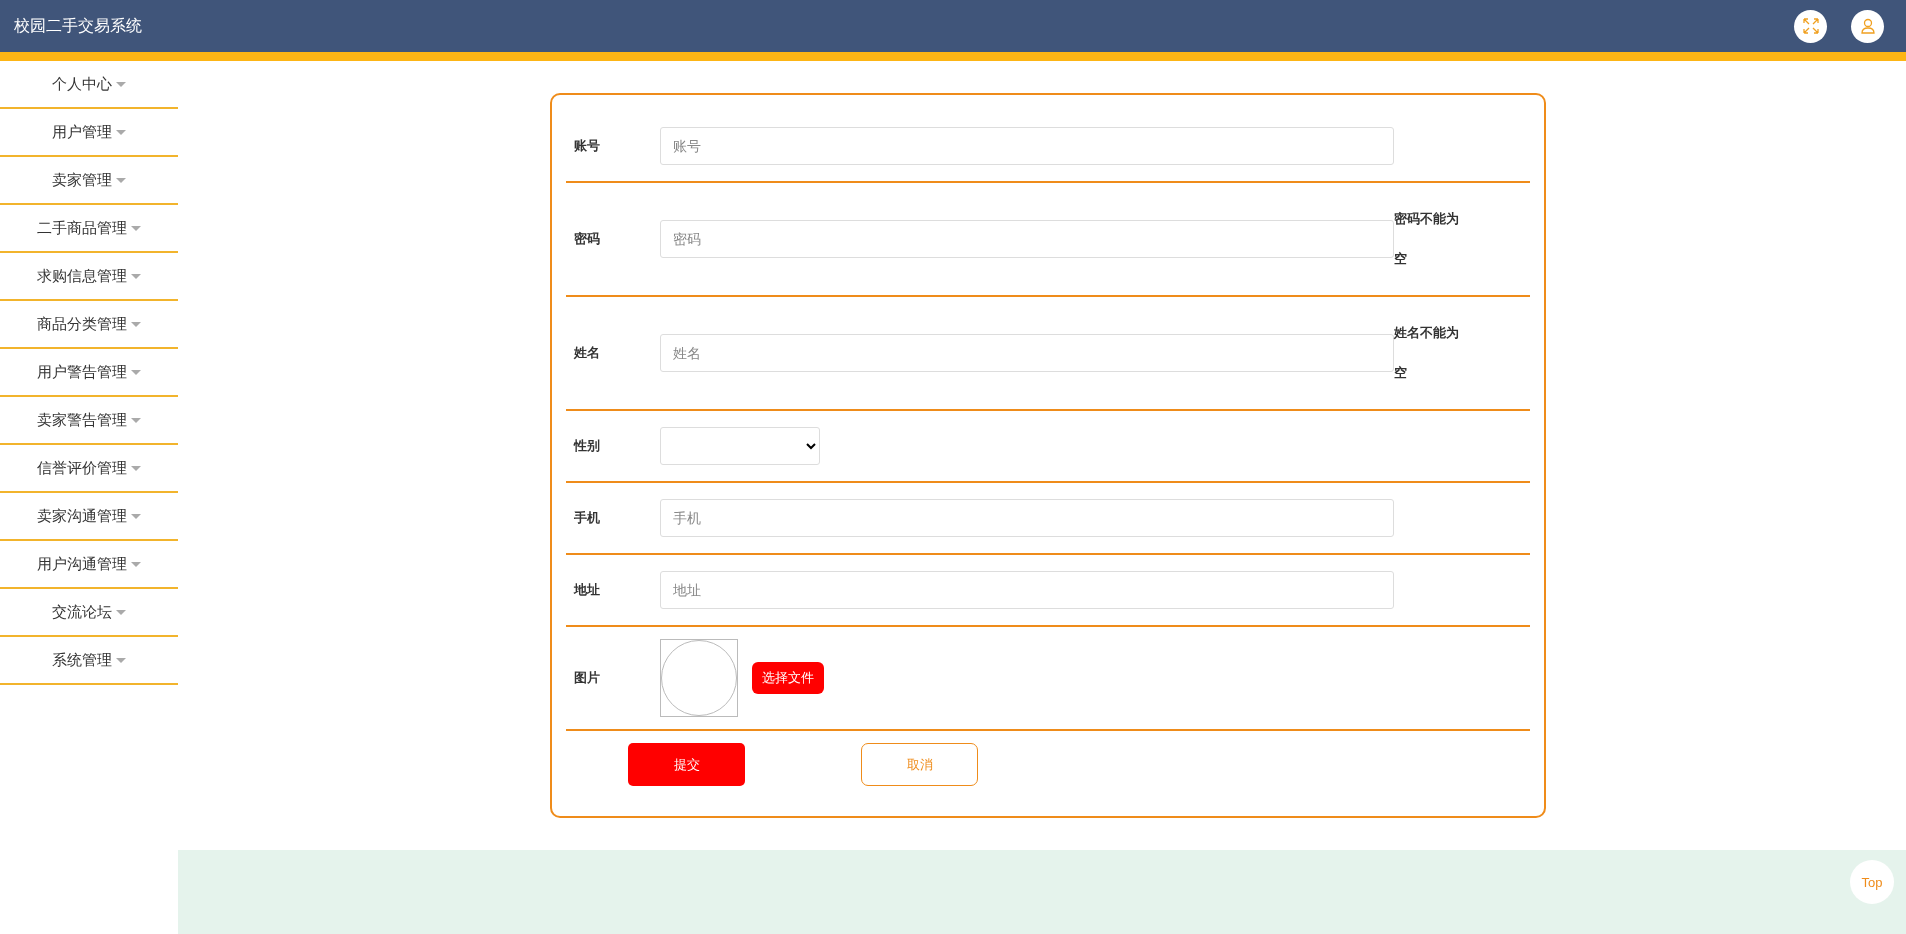 This screenshot has height=934, width=1906. I want to click on error-message: 姓名不能为空, so click(1427, 353).